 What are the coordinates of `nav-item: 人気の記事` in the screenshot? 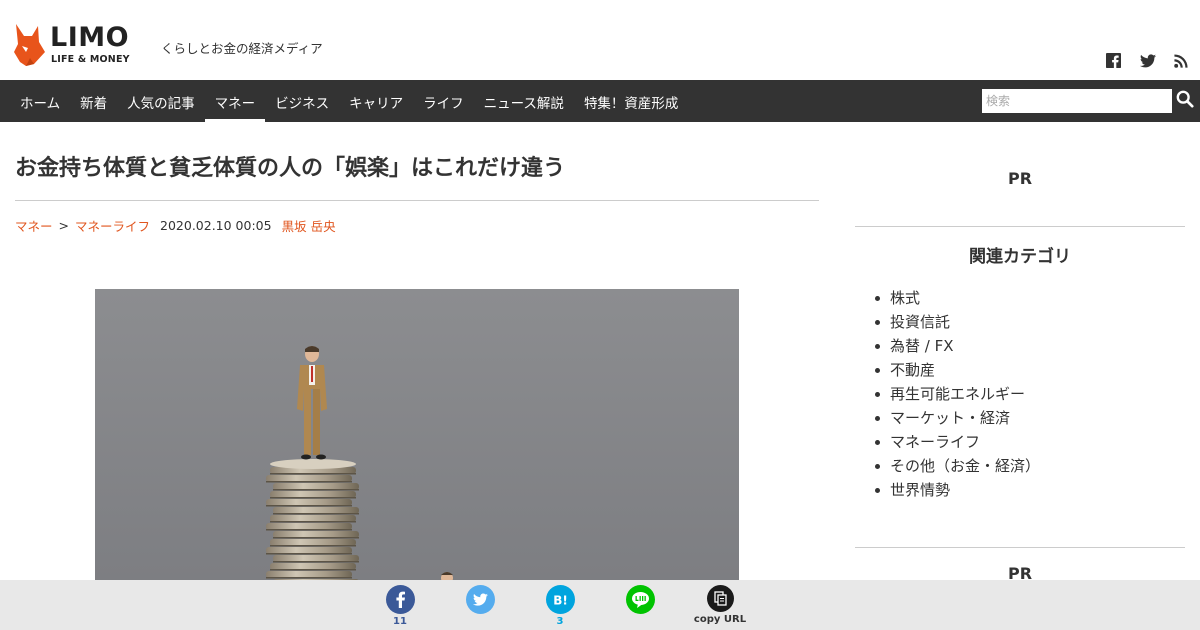 It's located at (161, 101).